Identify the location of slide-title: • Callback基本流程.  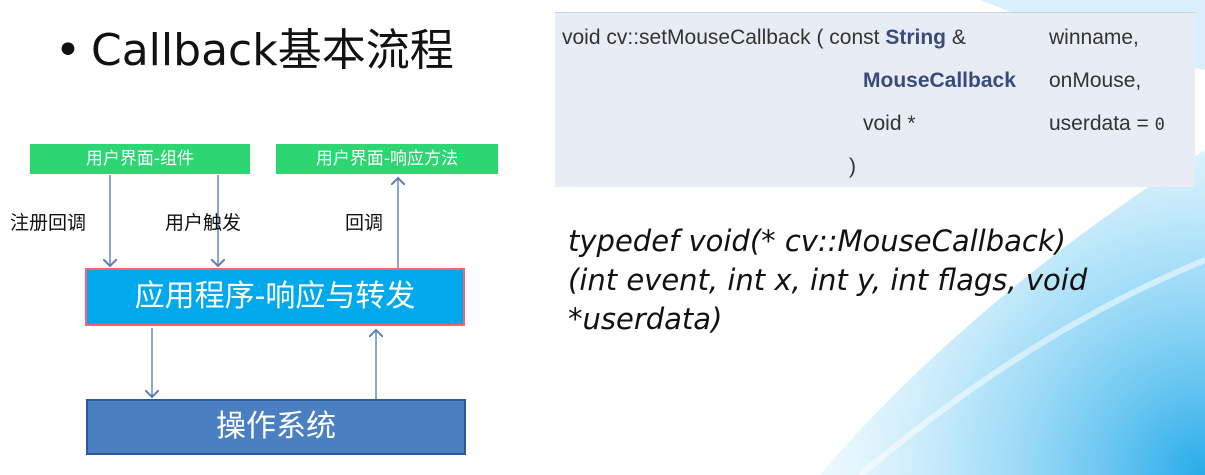
(254, 46).